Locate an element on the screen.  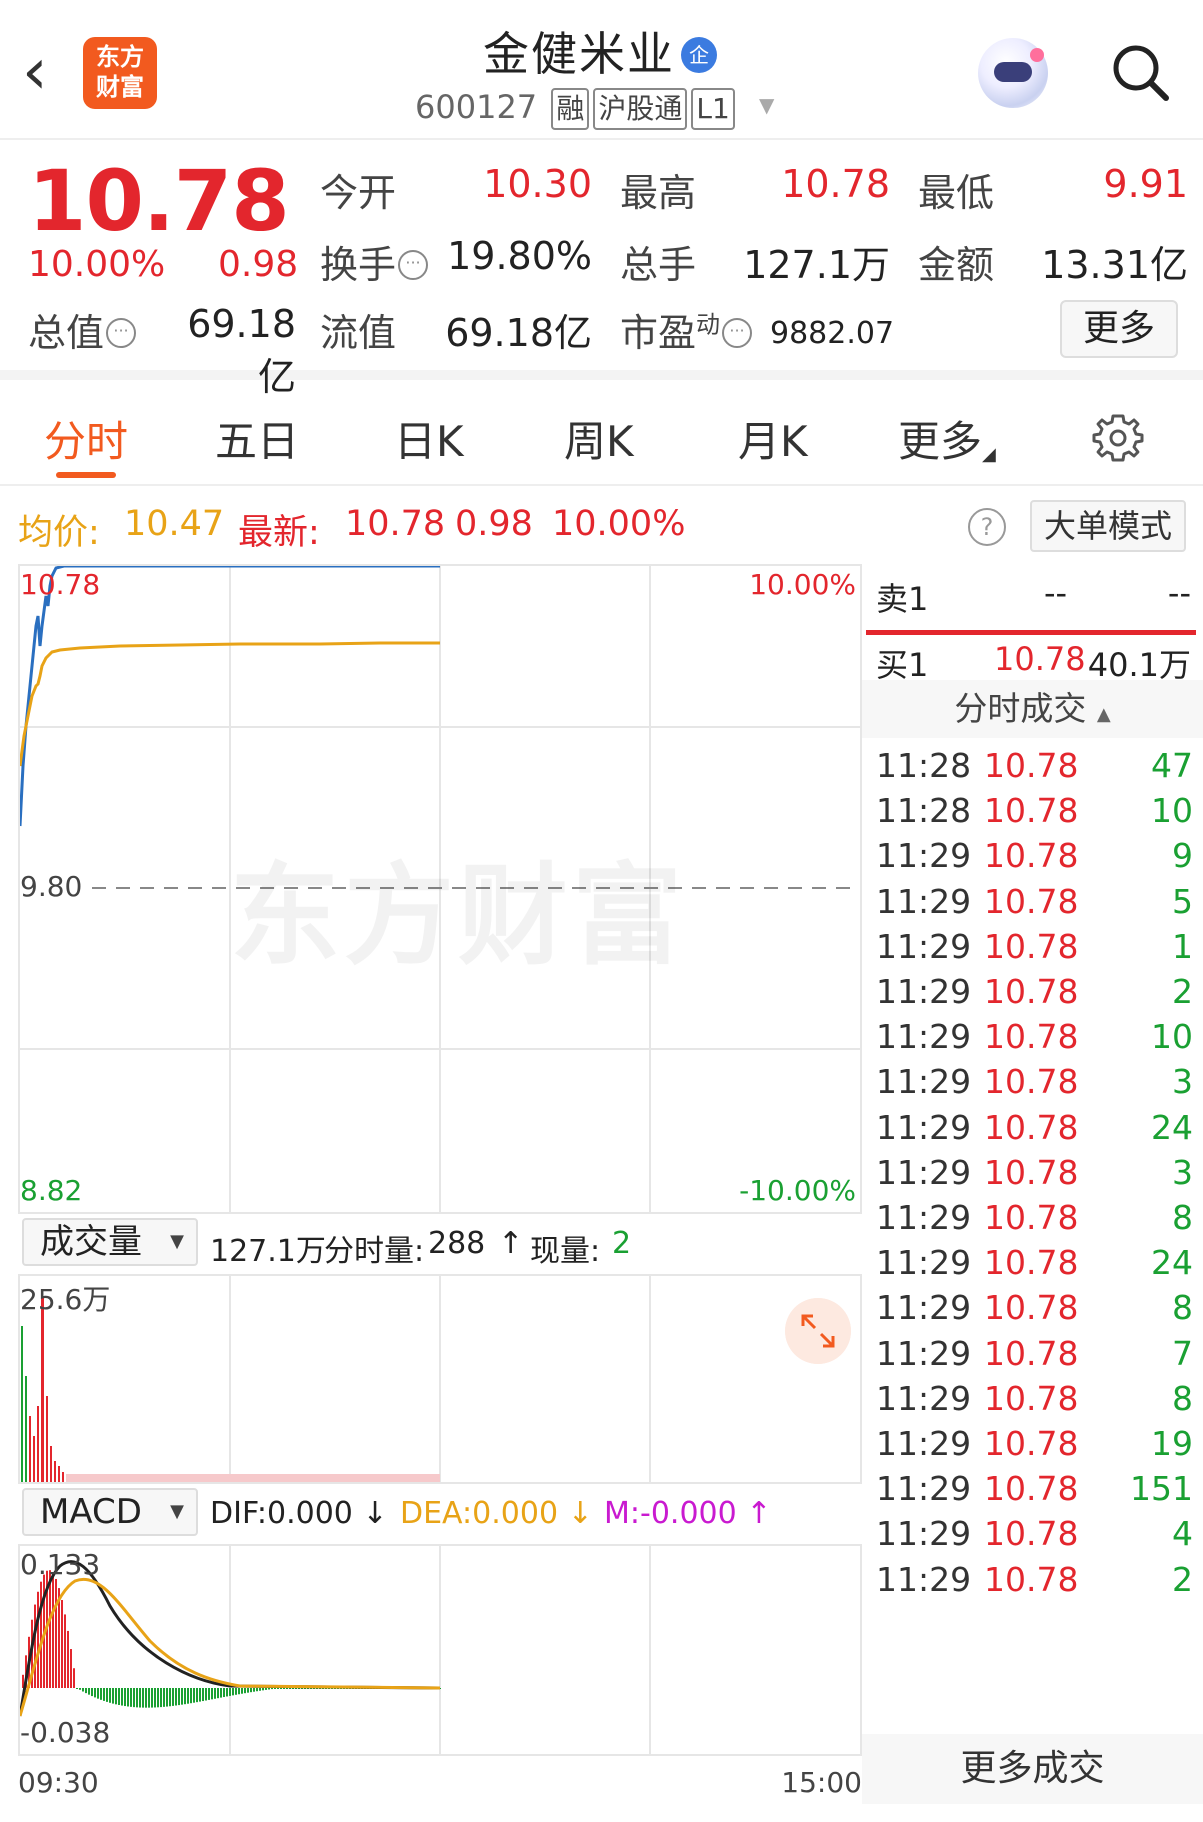
trade-row: 11:29 10.78 9 is located at coordinates (1032, 862).